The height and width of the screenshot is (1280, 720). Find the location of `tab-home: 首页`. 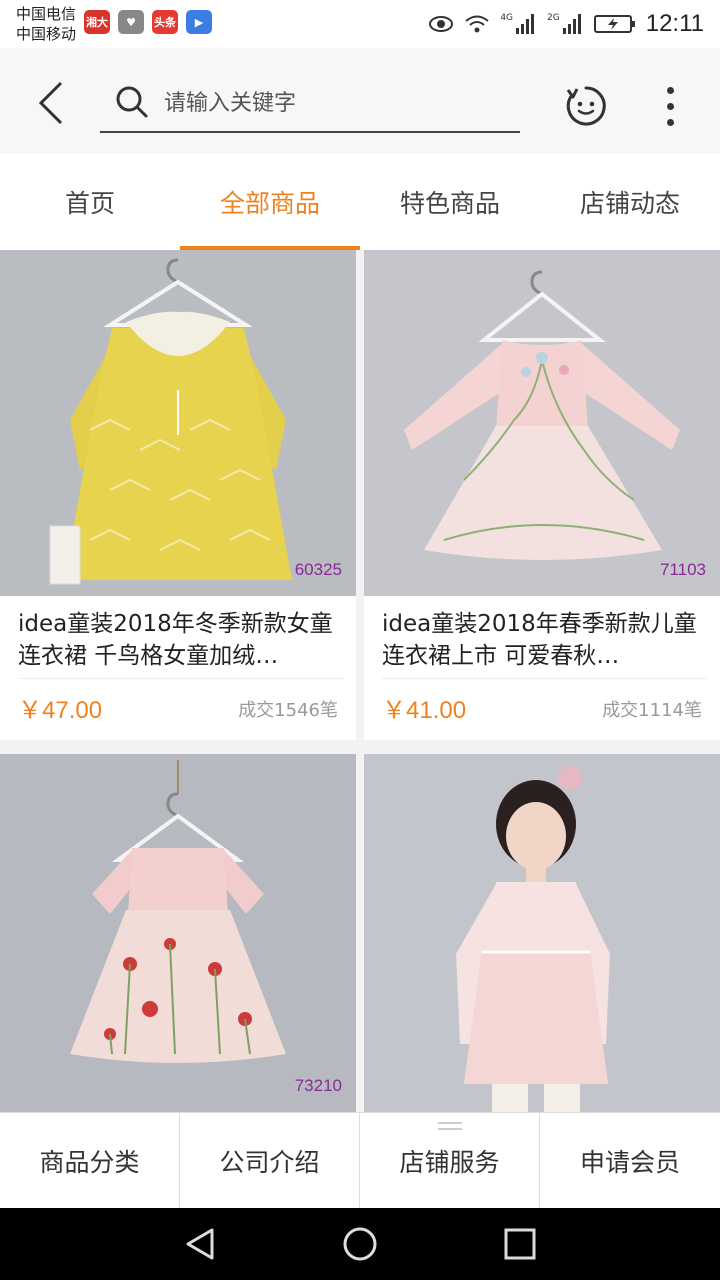

tab-home: 首页 is located at coordinates (90, 202).